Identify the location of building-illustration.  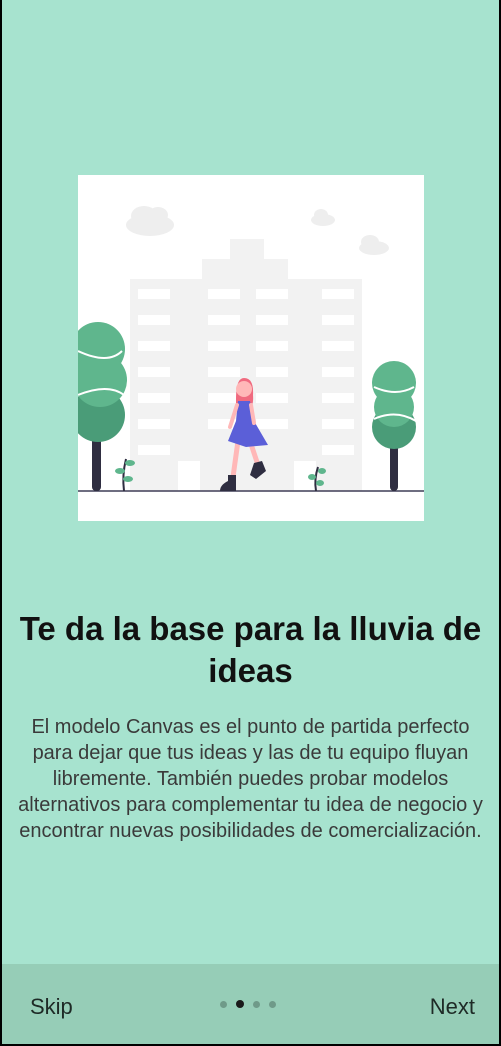
(246, 365).